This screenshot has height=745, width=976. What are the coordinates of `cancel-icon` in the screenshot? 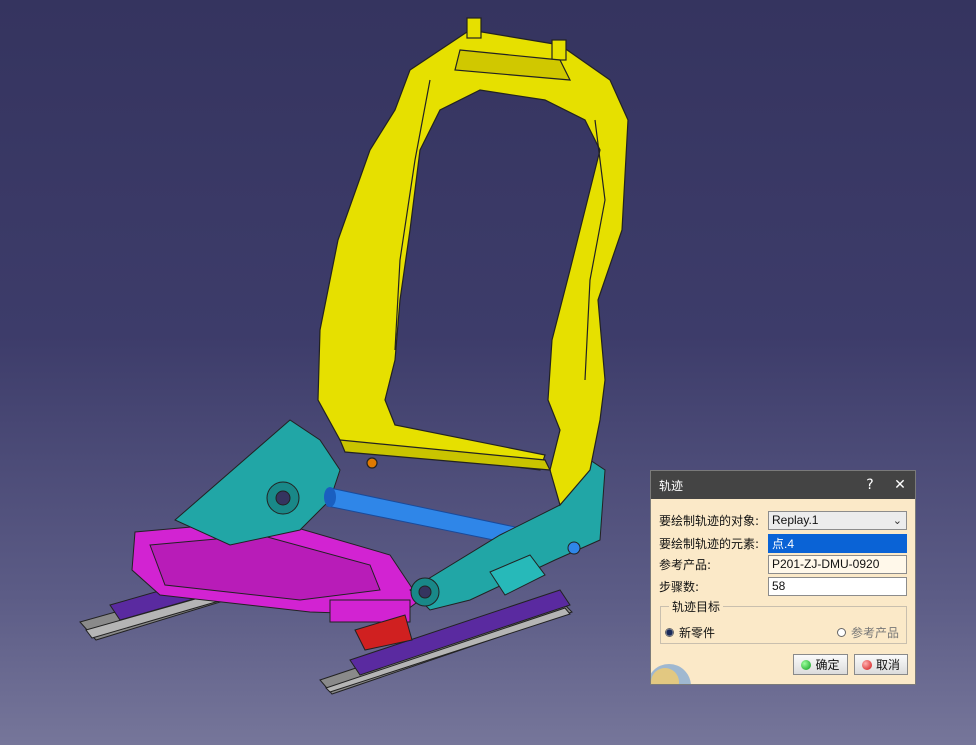 It's located at (866, 664).